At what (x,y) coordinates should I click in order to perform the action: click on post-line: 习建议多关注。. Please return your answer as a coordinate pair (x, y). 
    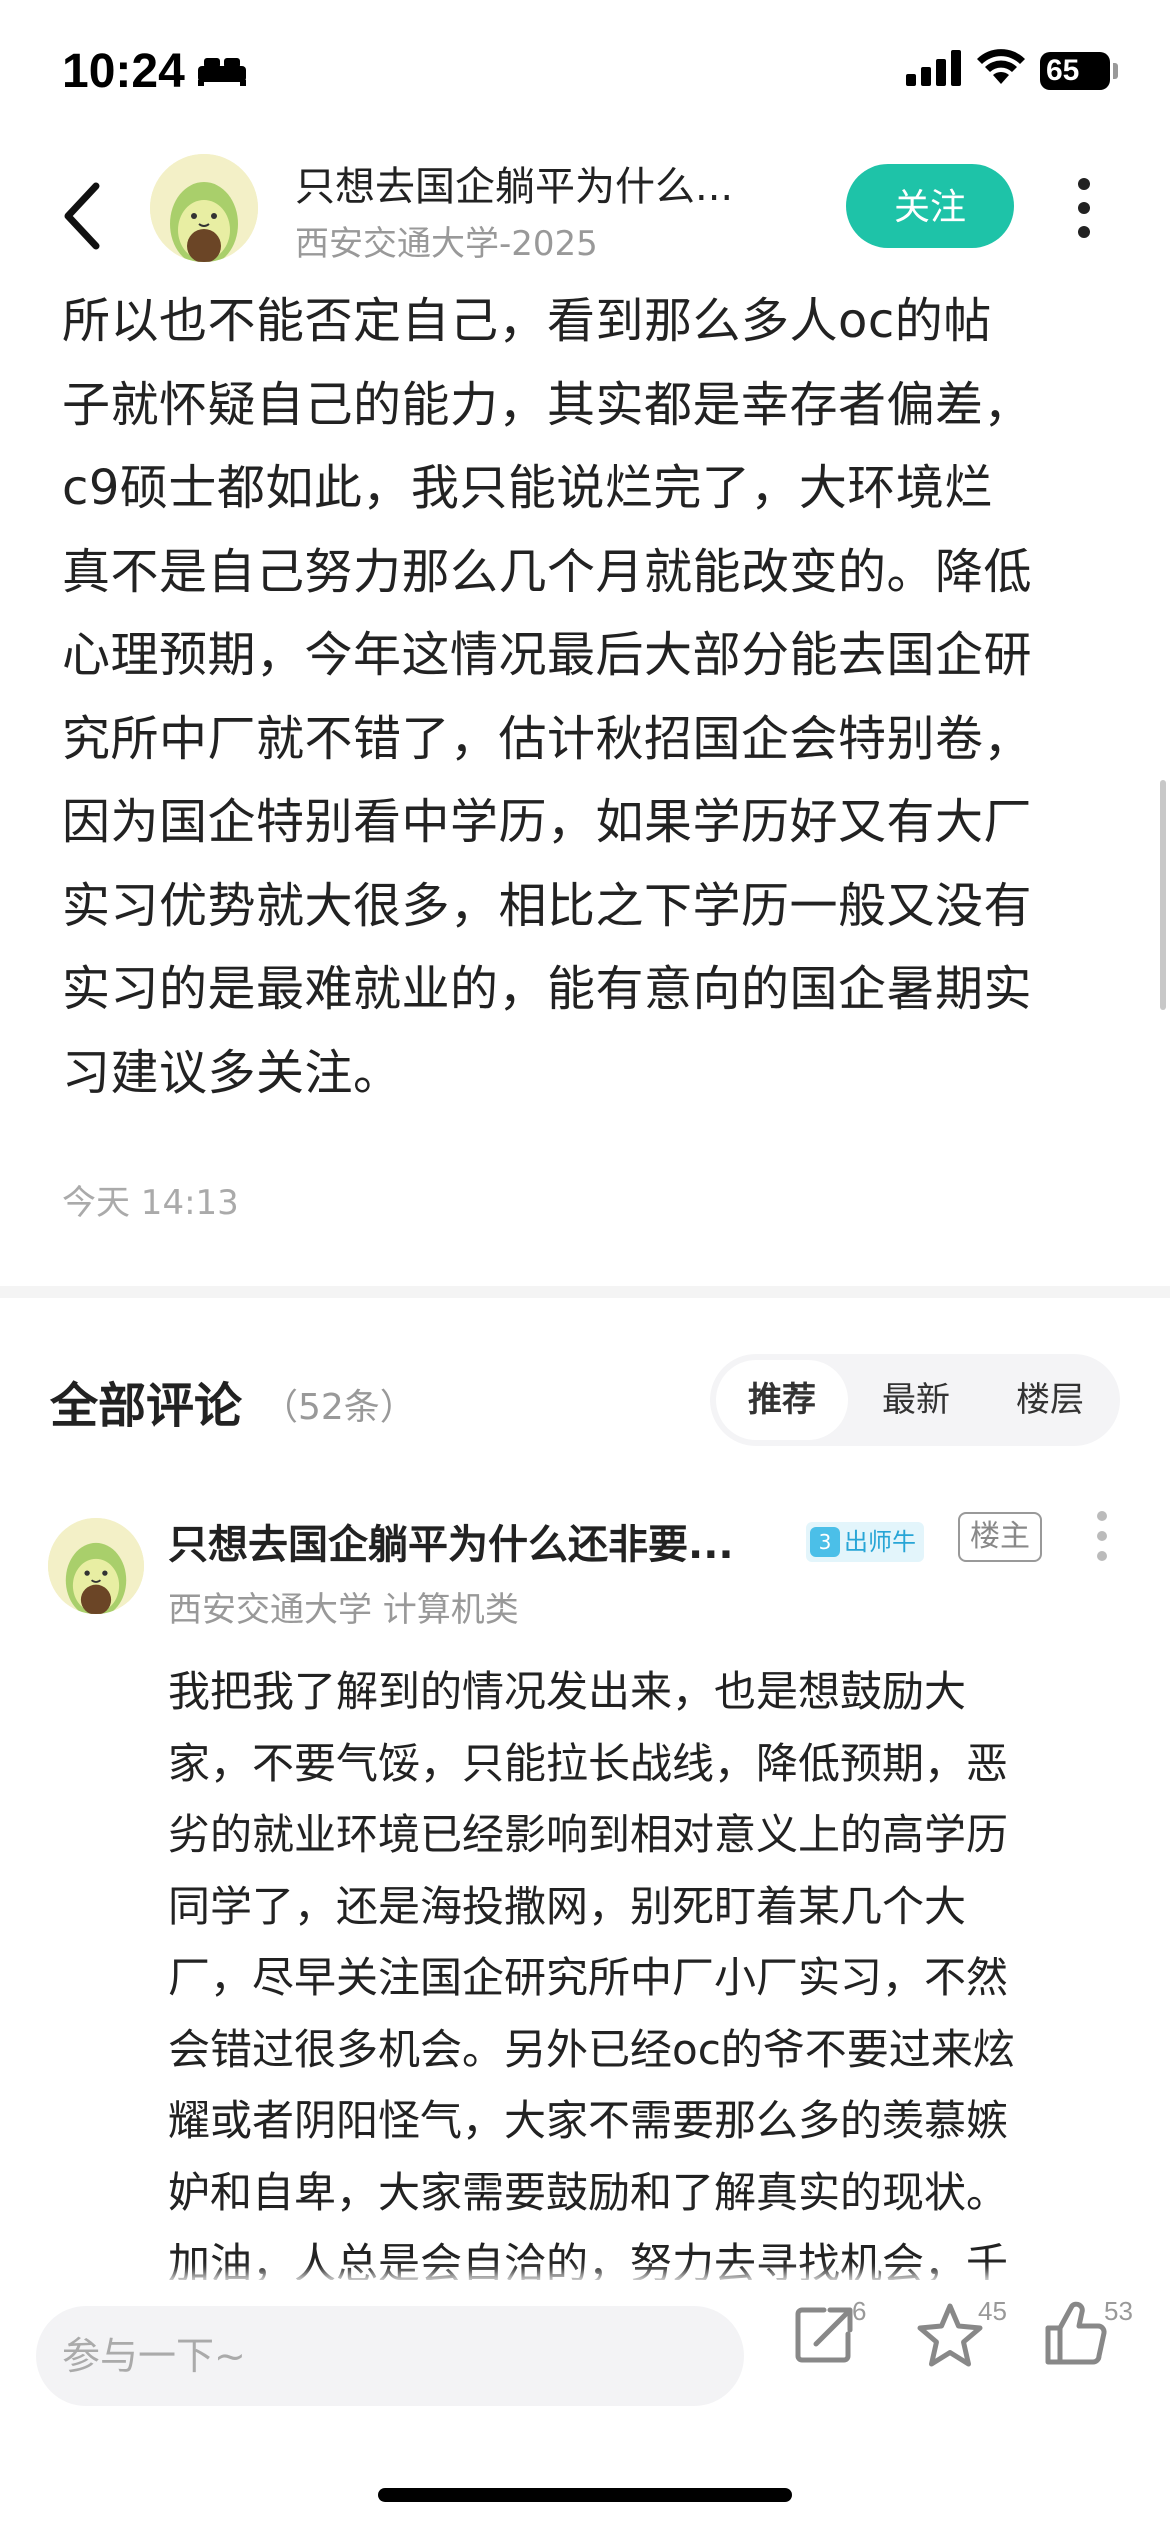
    Looking at the image, I should click on (232, 1072).